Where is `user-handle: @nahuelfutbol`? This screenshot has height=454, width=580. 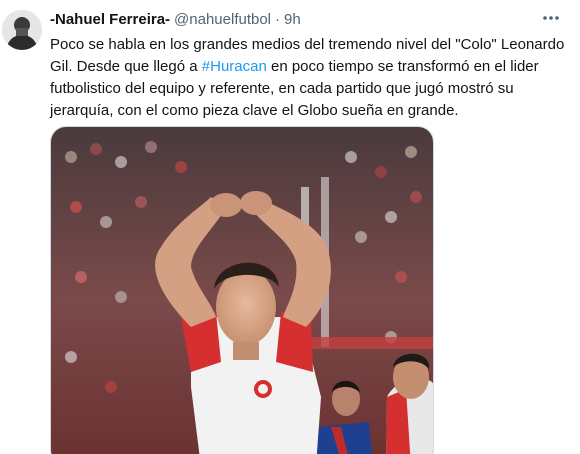
user-handle: @nahuelfutbol is located at coordinates (222, 19).